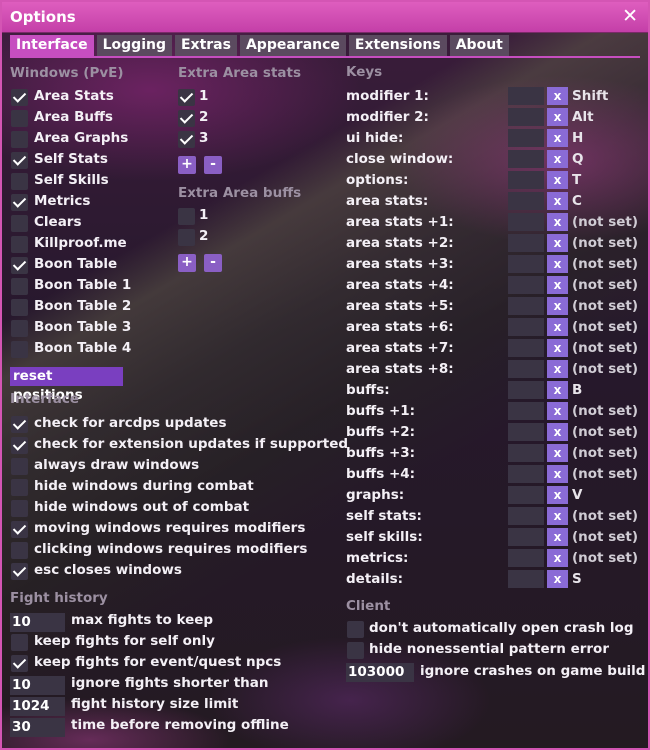 The height and width of the screenshot is (750, 650). What do you see at coordinates (19, 550) in the screenshot?
I see `checkbox-clicking-windows-requires-modifiers` at bounding box center [19, 550].